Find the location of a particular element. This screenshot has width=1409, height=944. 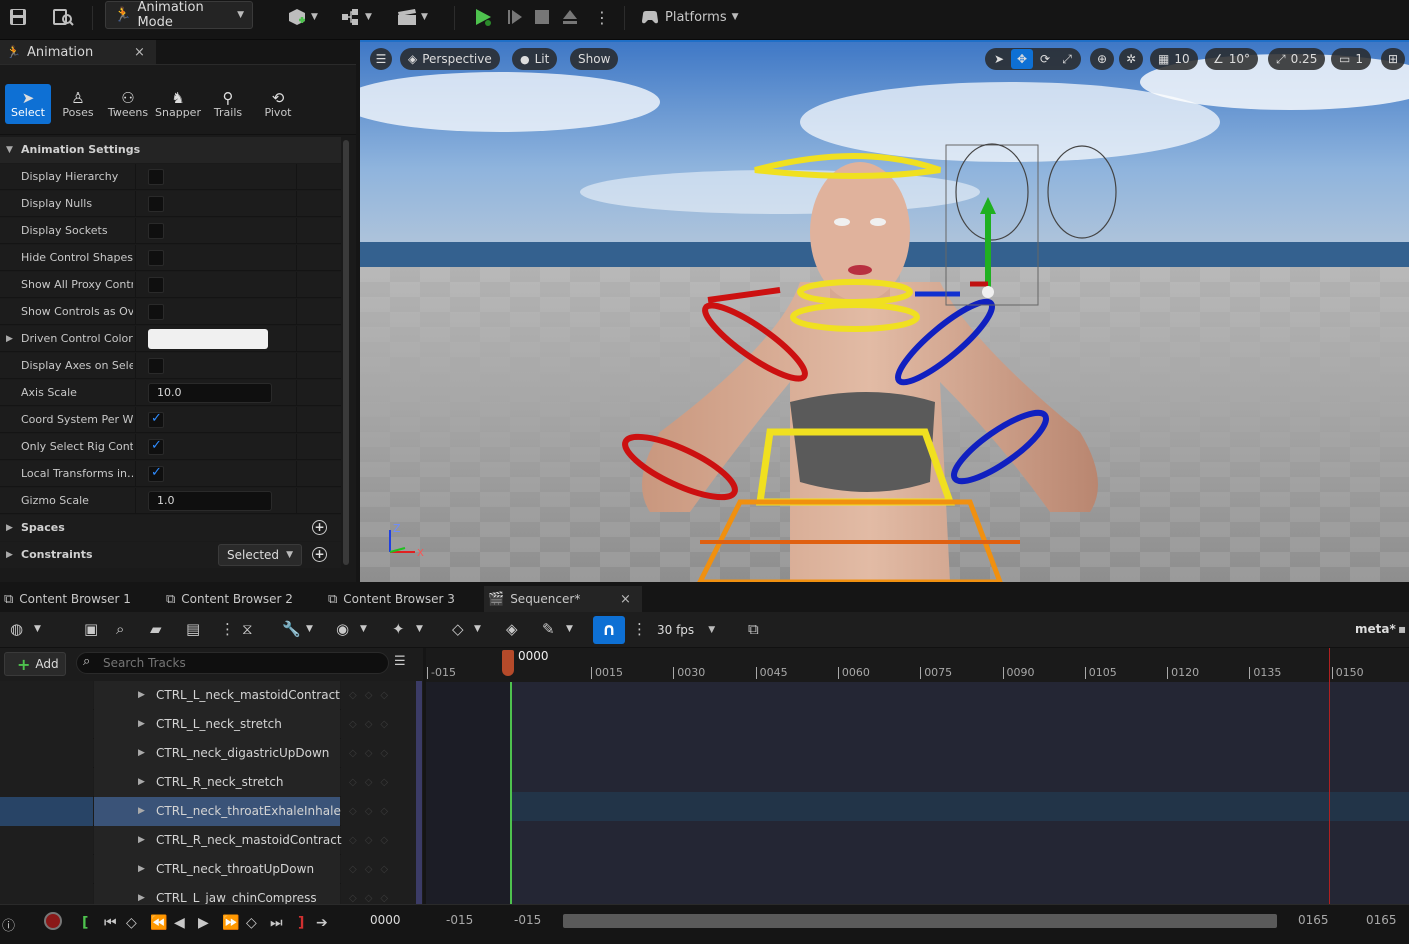

track-row: ◇◇◇ ▶ CTRL_neck_throatUpDown is located at coordinates (208, 869).